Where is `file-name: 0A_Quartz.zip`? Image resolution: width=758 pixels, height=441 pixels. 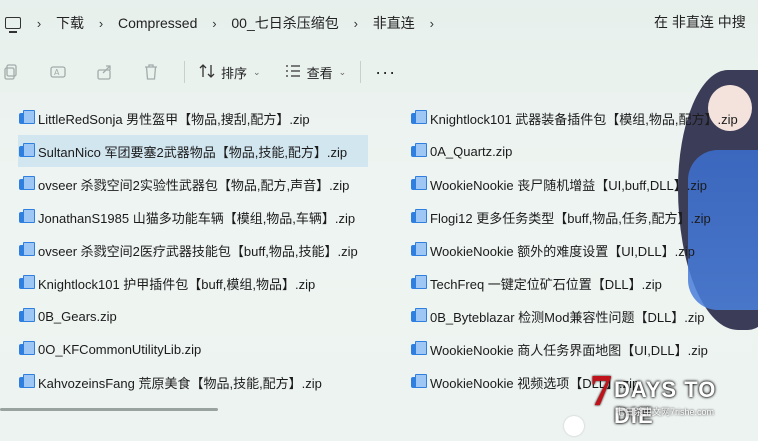
file-name: 0A_Quartz.zip is located at coordinates (471, 151).